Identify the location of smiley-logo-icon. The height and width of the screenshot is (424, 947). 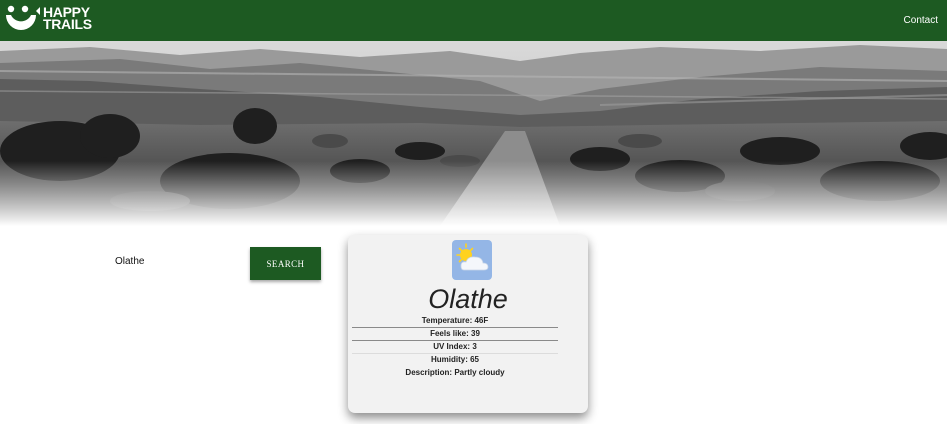
(23, 17).